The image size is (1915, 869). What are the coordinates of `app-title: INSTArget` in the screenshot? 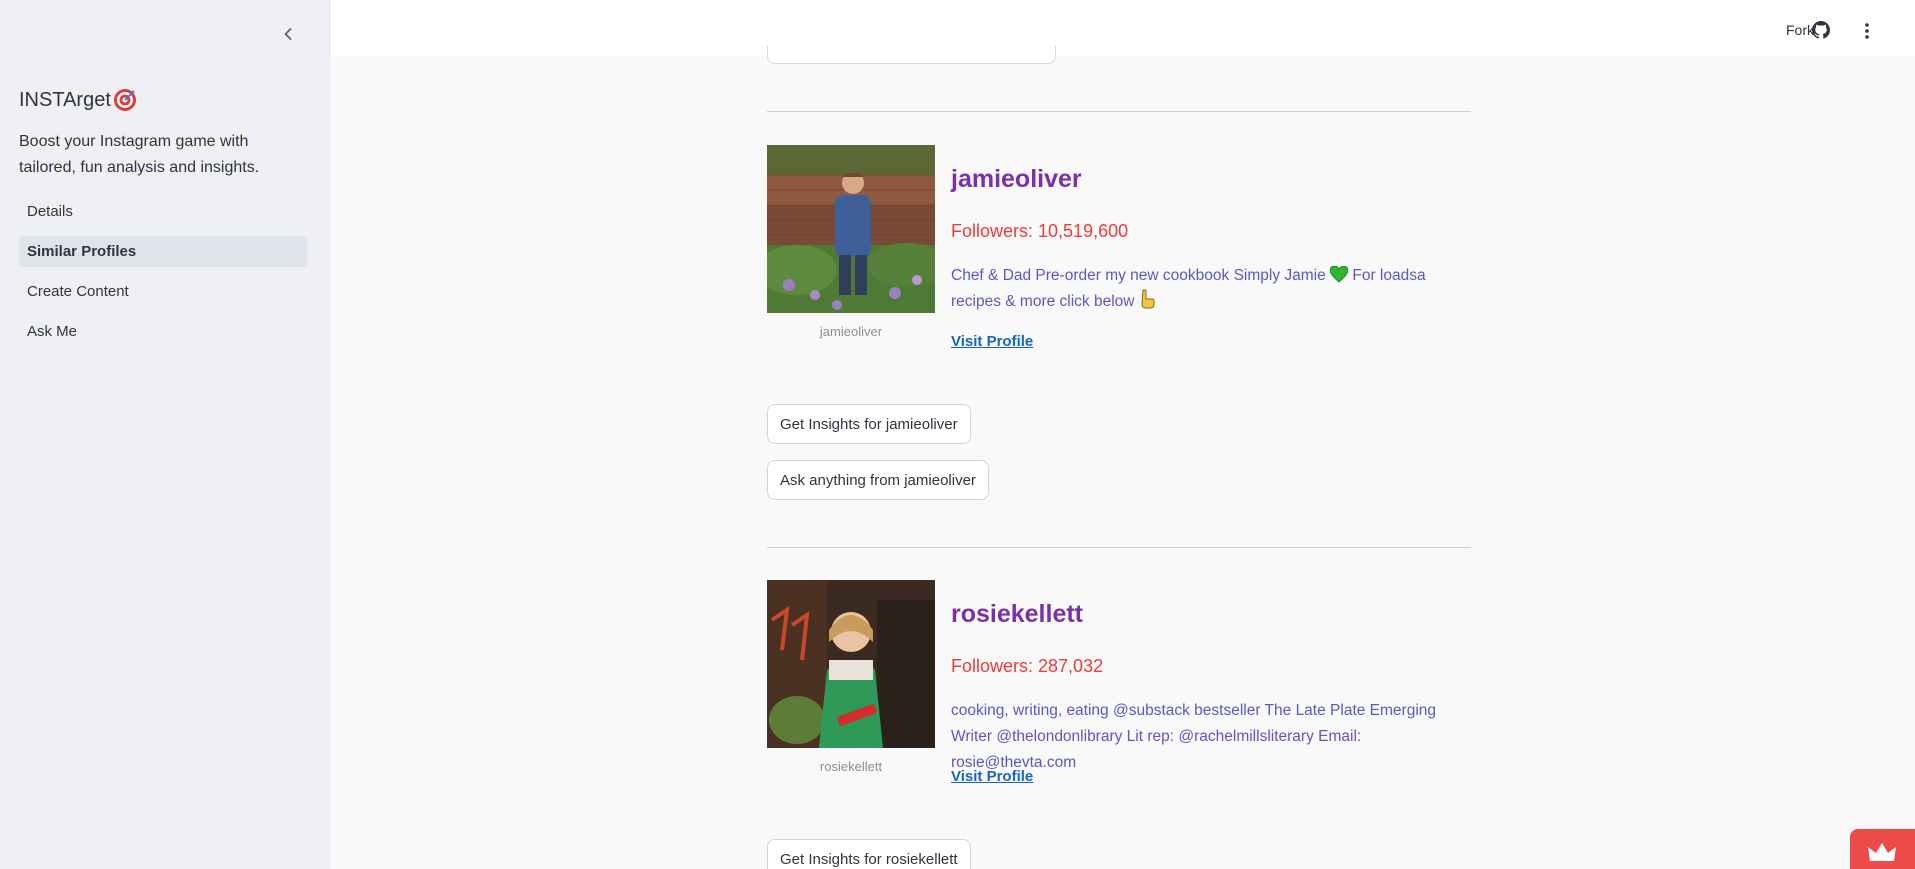 It's located at (78, 100).